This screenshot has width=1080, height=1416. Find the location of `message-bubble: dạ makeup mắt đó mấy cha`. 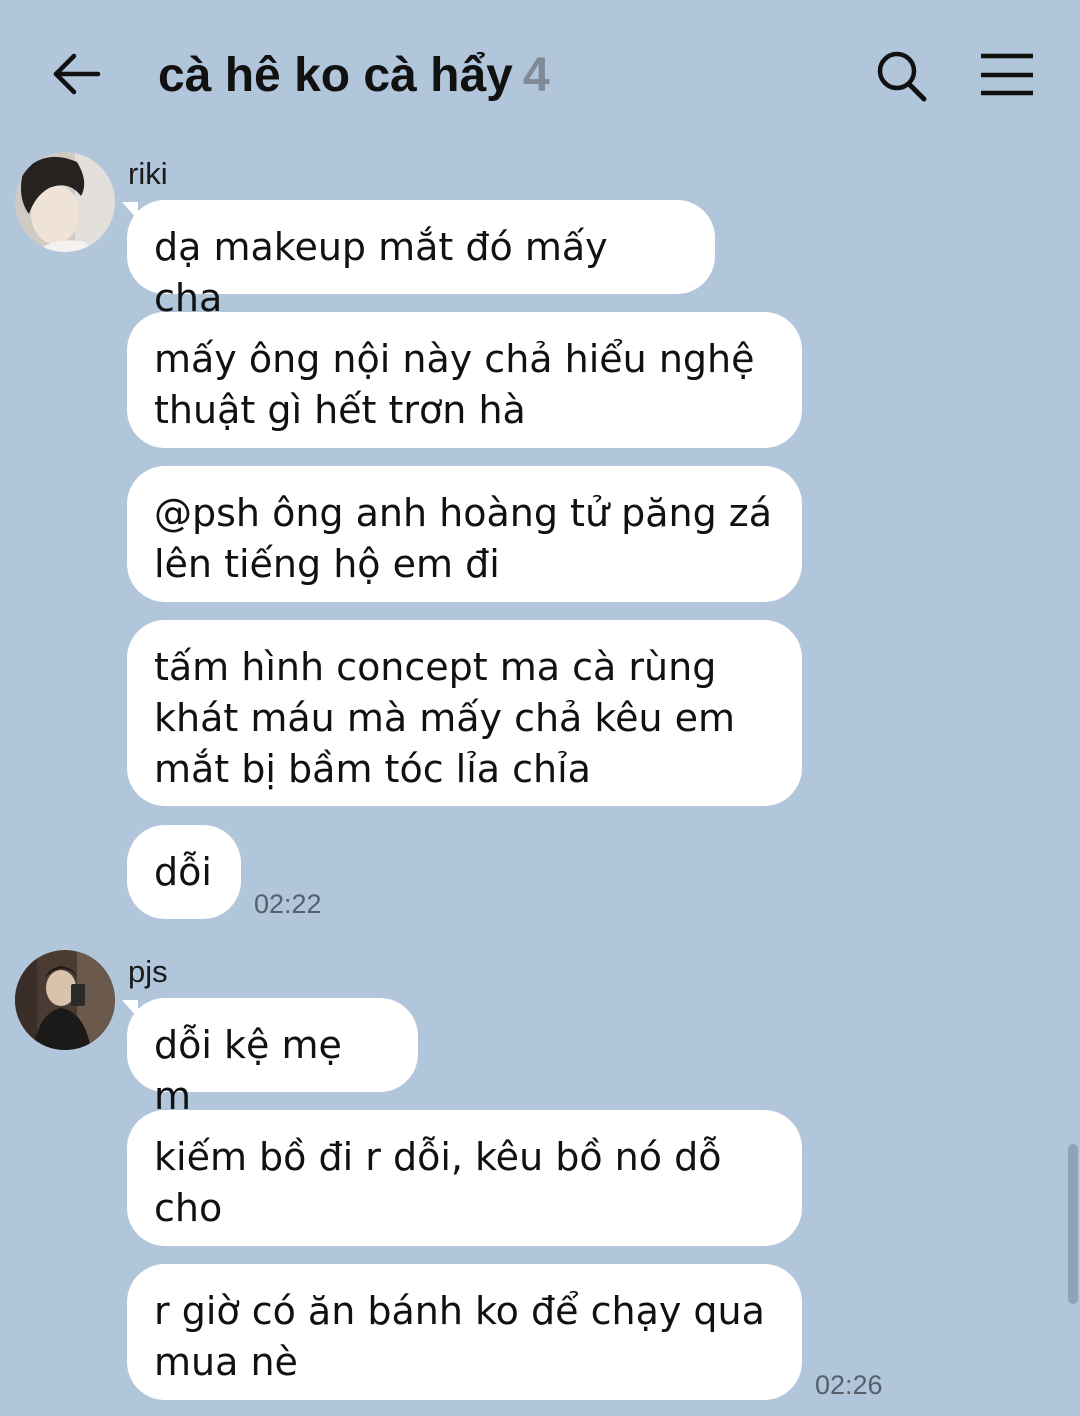

message-bubble: dạ makeup mắt đó mấy cha is located at coordinates (421, 260).